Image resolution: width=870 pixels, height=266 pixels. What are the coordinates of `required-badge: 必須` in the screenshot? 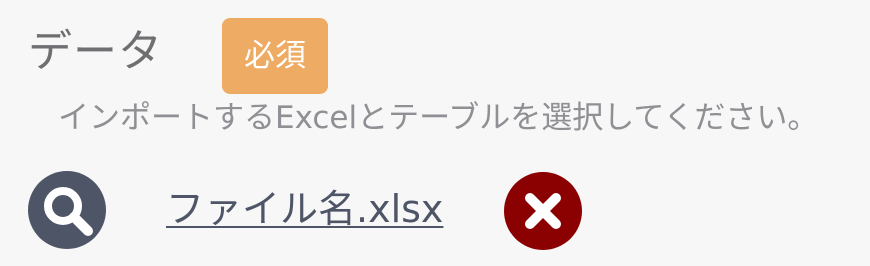 It's located at (275, 56).